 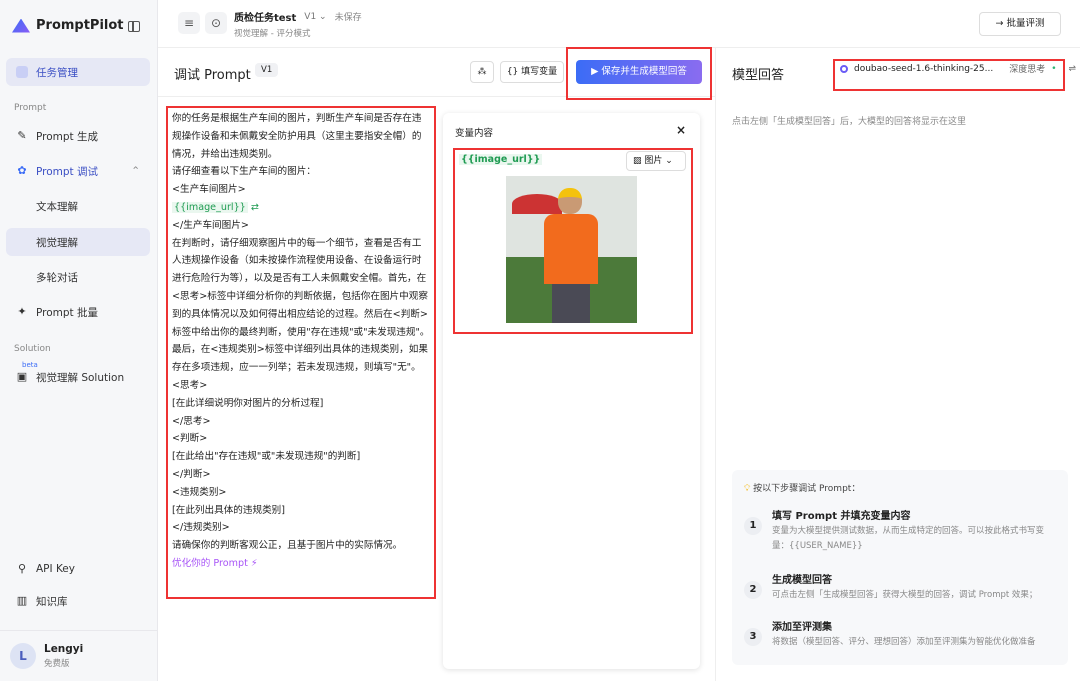 I want to click on divider, so click(x=78, y=630).